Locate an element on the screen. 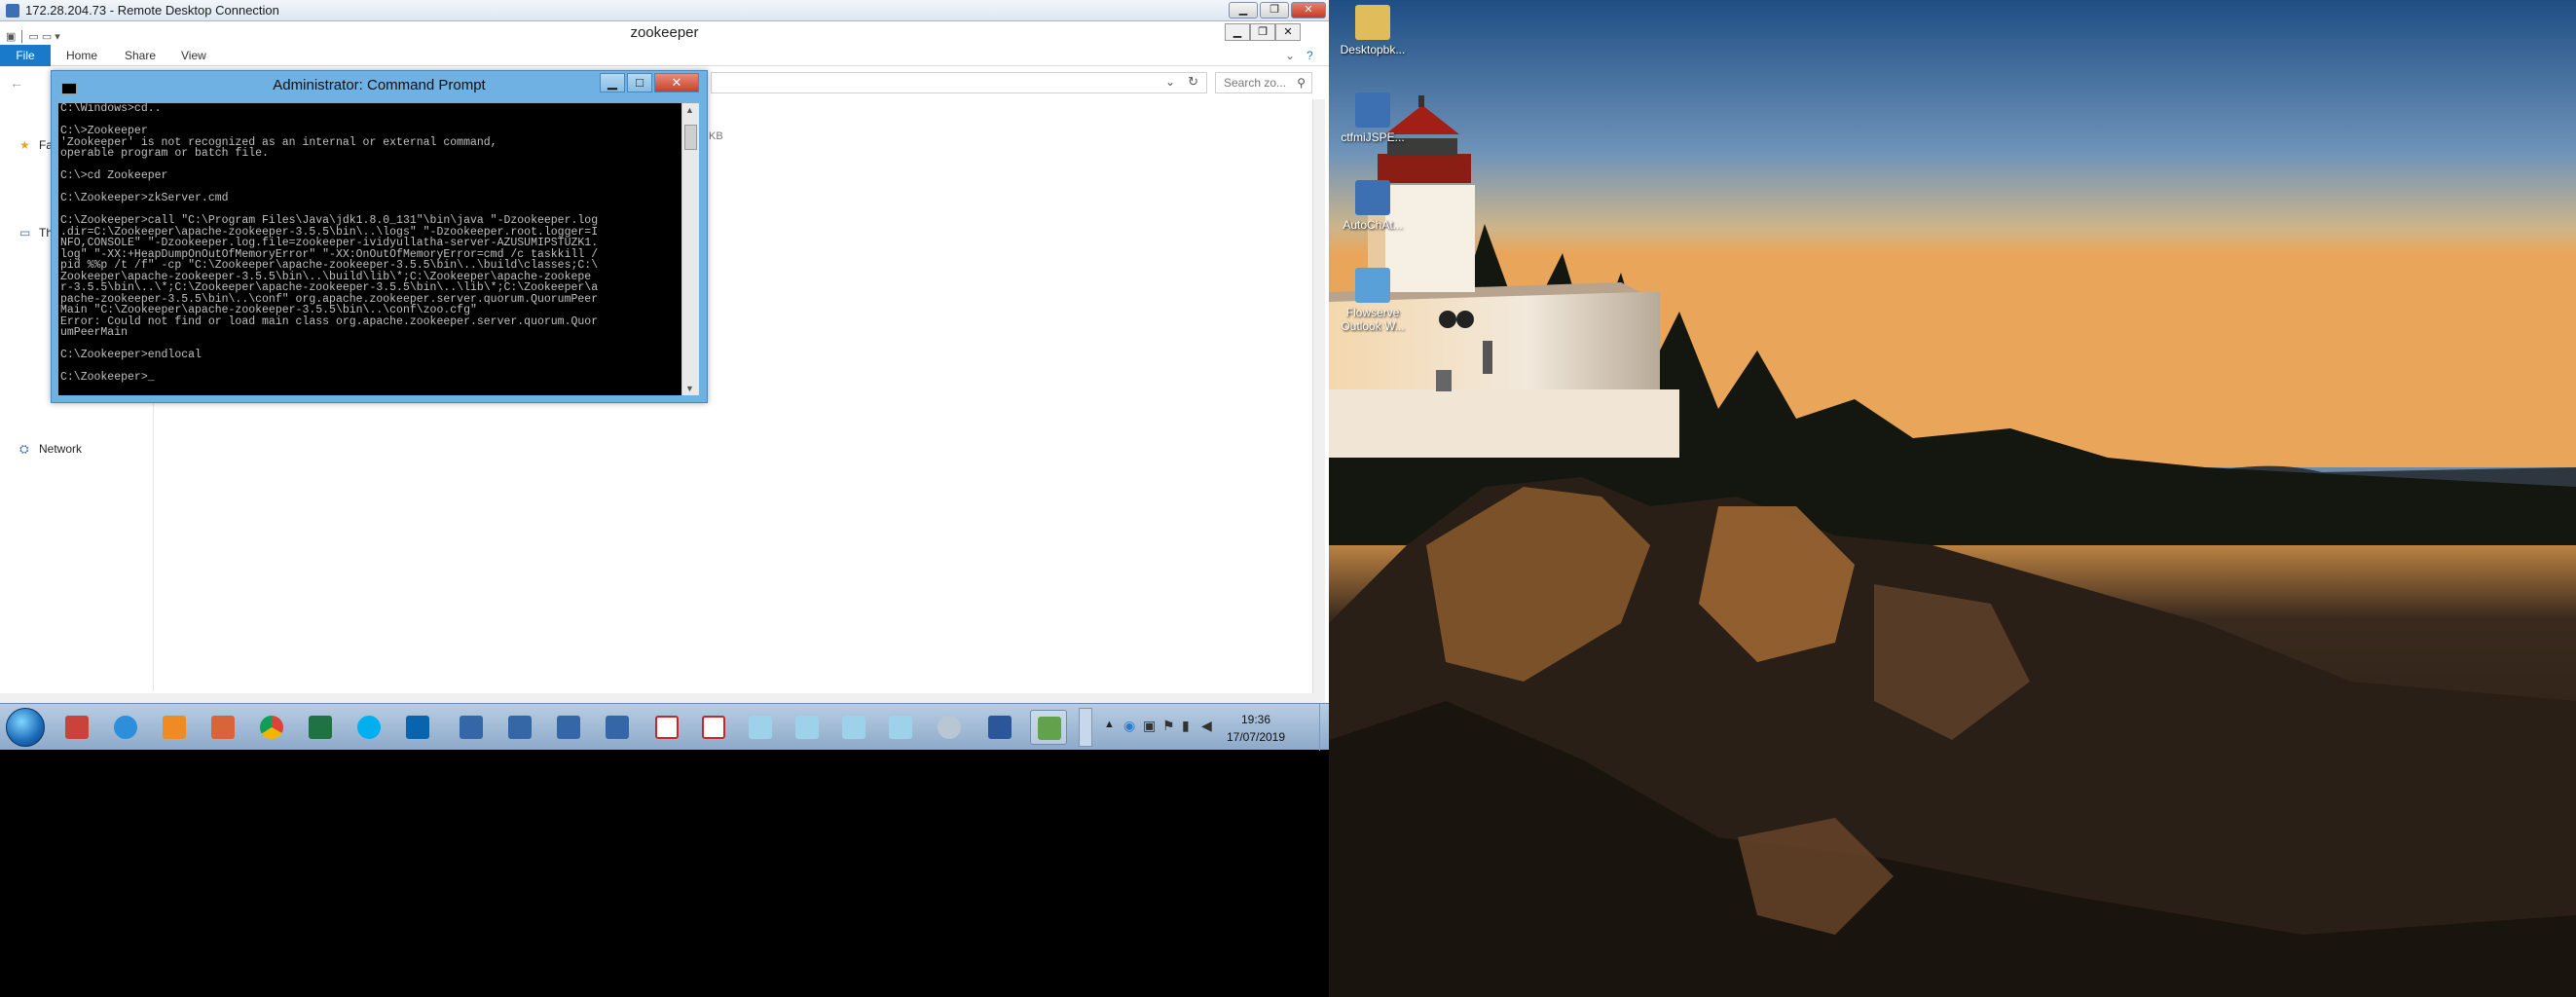 The height and width of the screenshot is (997, 2576). rdp-minimize-button: ▁ is located at coordinates (1243, 10).